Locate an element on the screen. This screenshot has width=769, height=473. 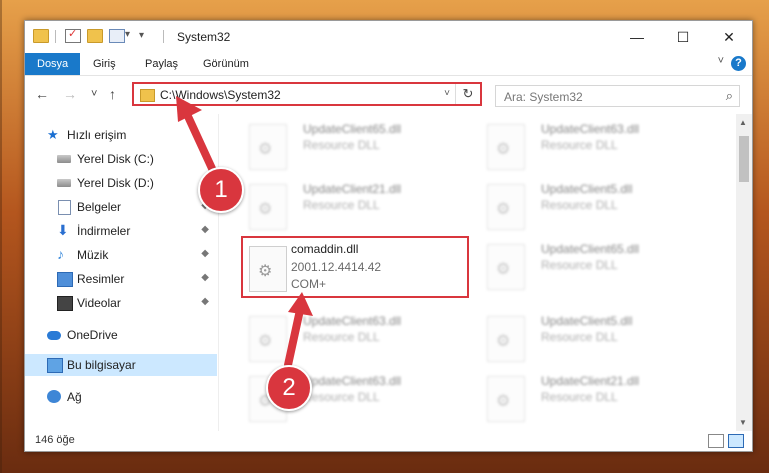
help-icon: ? is located at coordinates (738, 63).